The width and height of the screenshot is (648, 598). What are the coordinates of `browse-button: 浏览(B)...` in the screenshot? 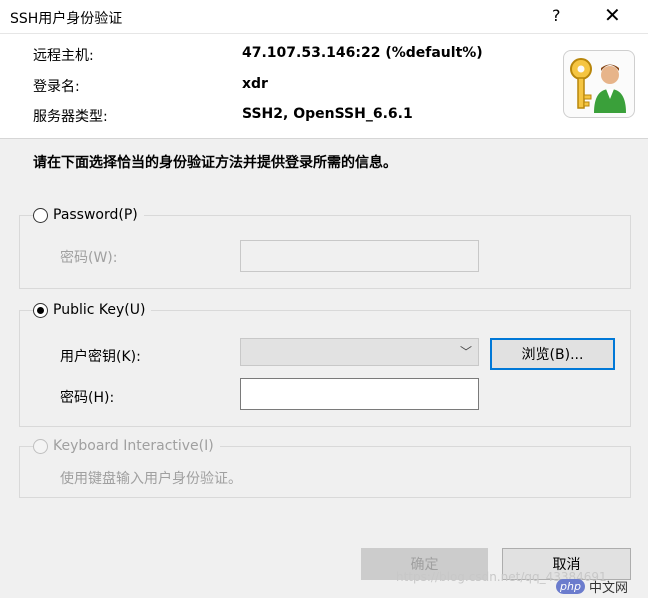 It's located at (552, 354).